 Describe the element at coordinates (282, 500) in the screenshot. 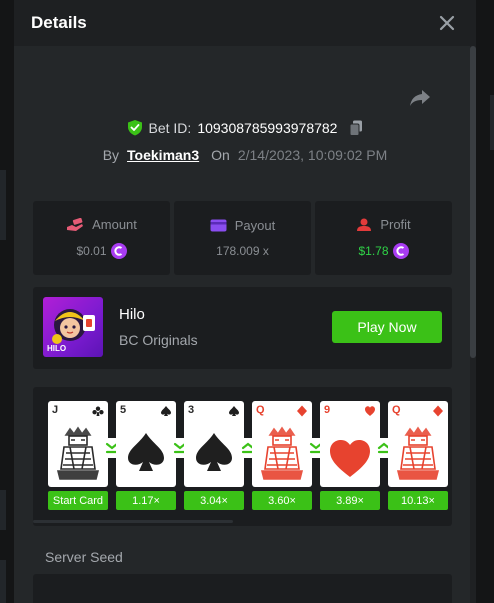

I see `card-multiplier: 3.60×` at that location.